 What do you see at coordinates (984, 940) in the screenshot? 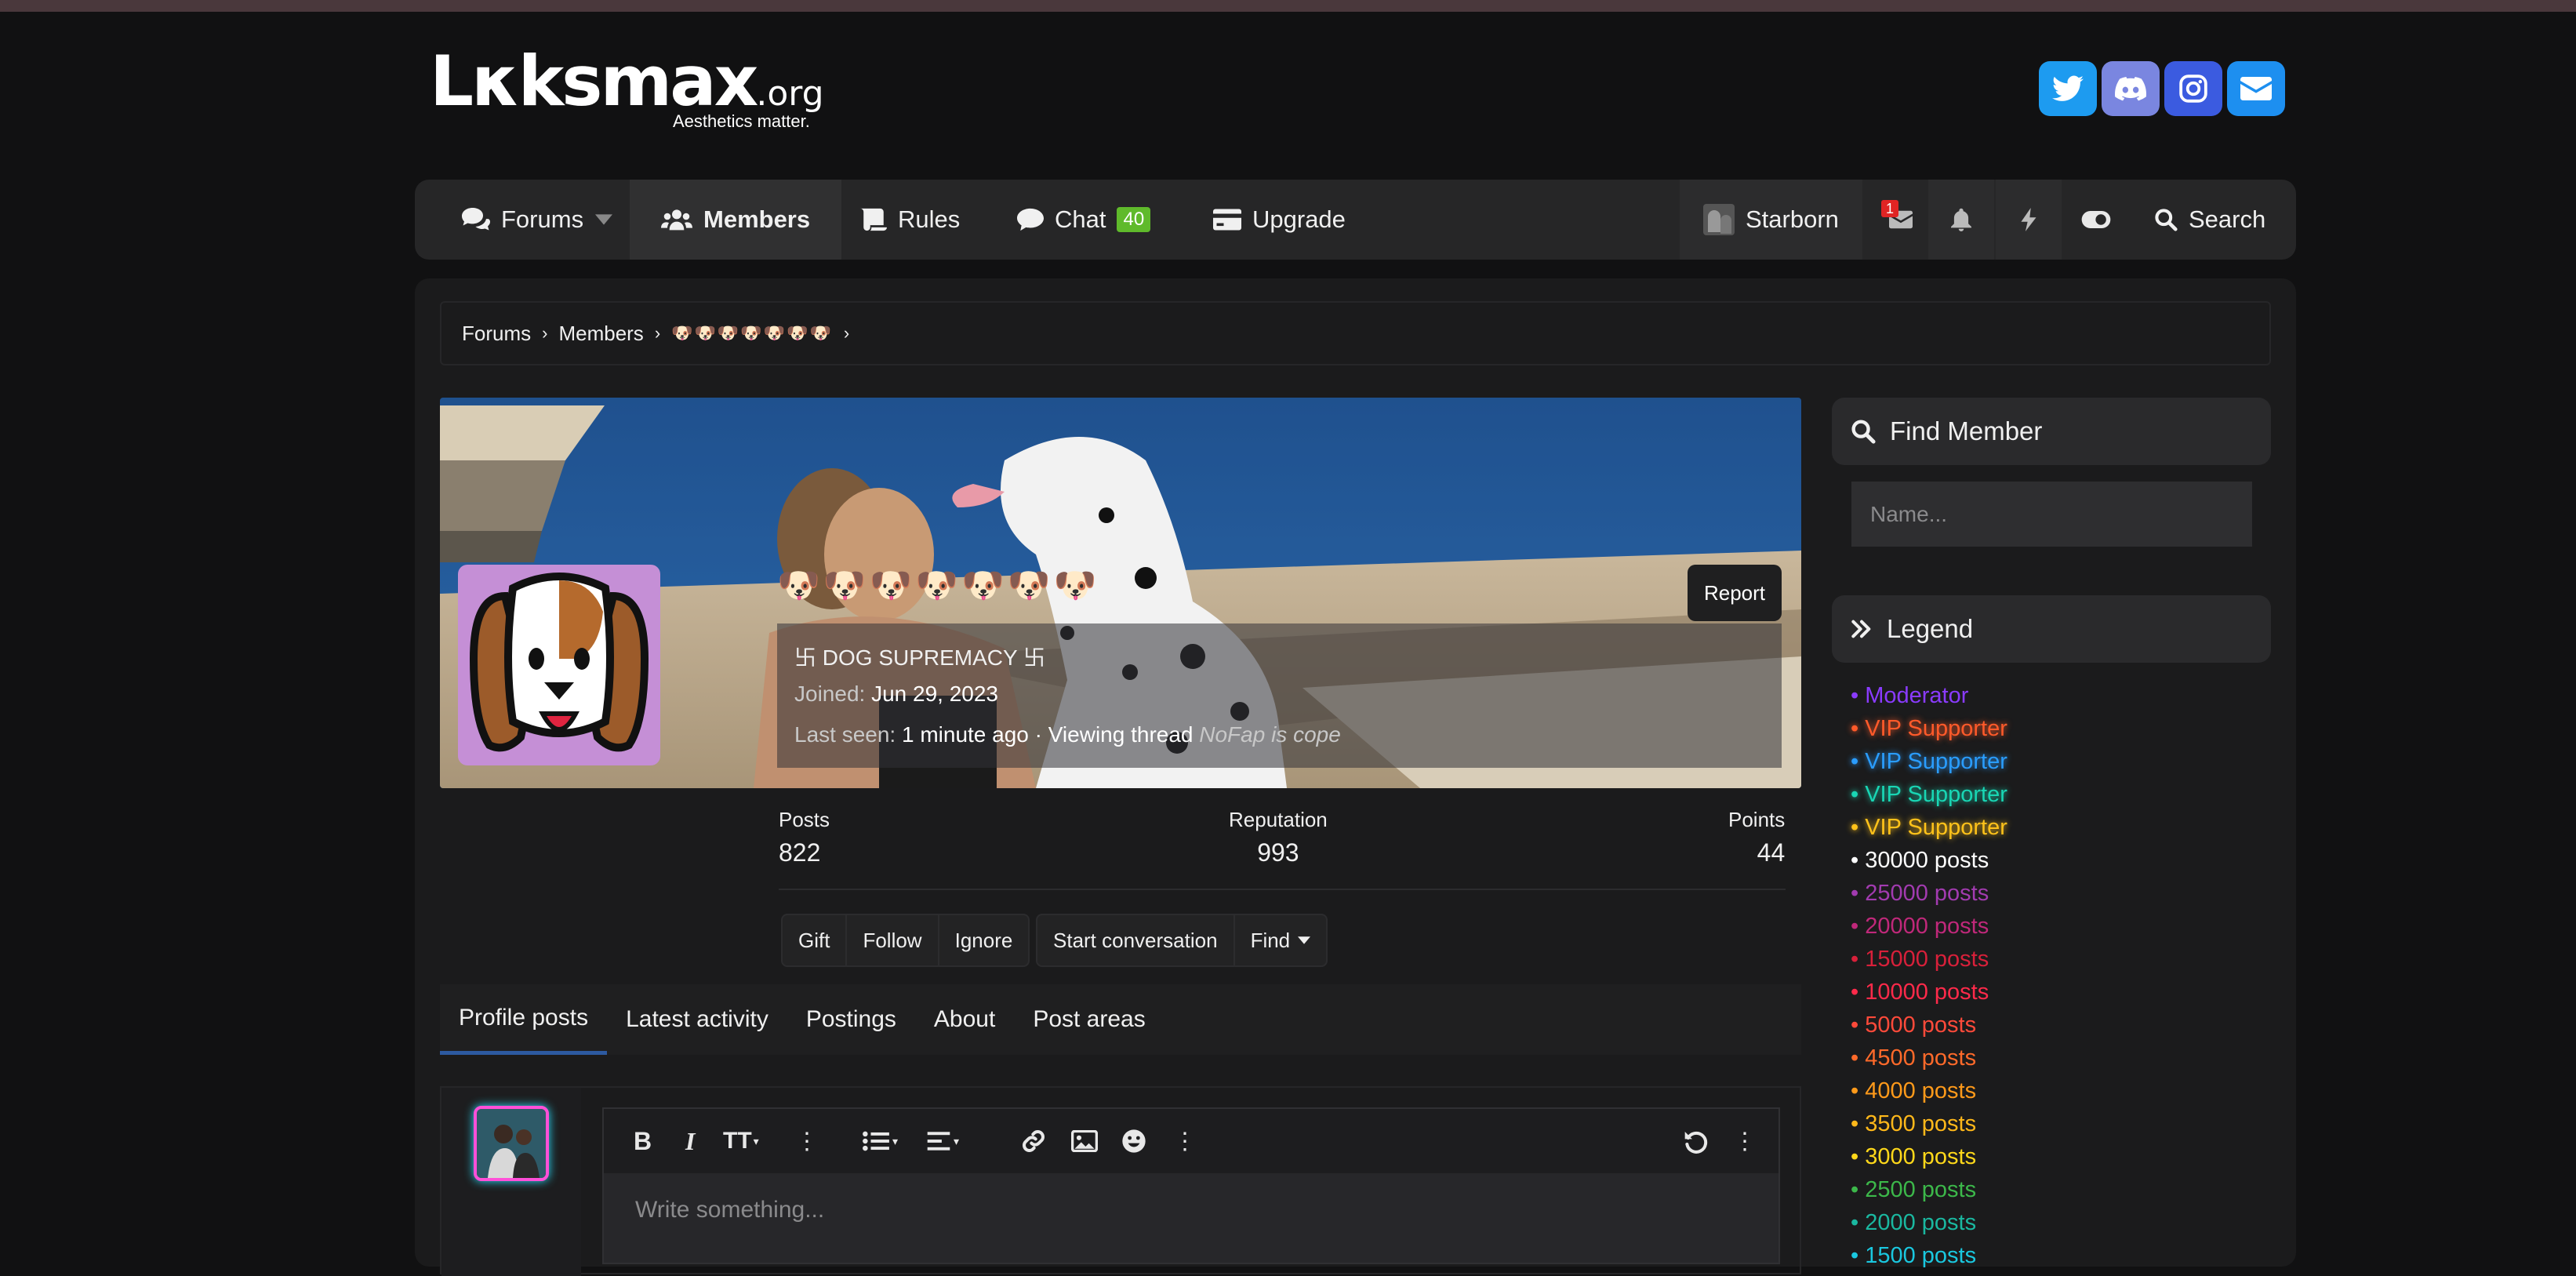
I see `ignore-button: Ignore` at bounding box center [984, 940].